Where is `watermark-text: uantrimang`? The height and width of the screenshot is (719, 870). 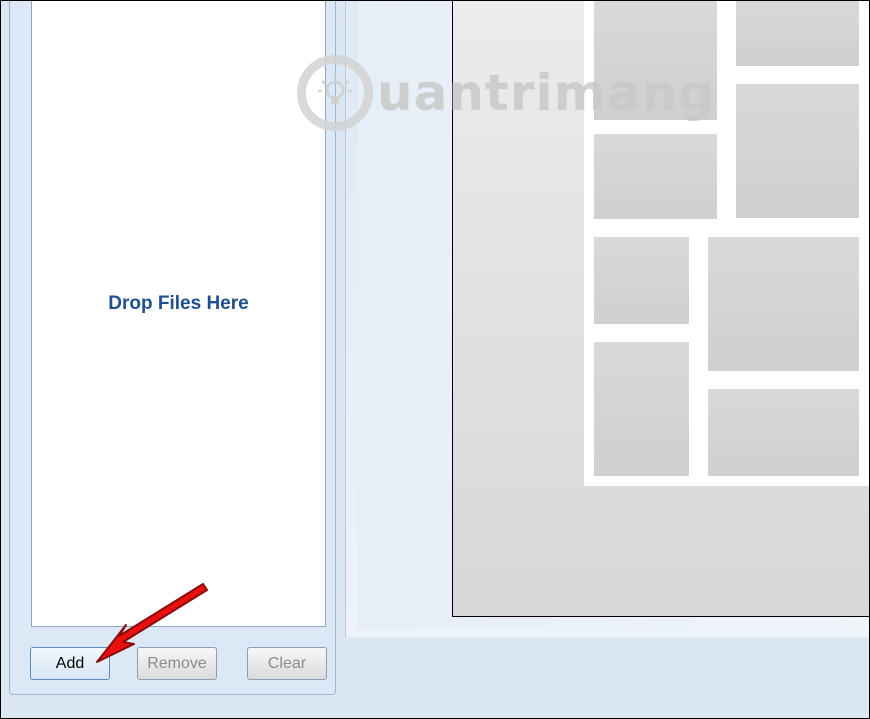 watermark-text: uantrimang is located at coordinates (546, 93).